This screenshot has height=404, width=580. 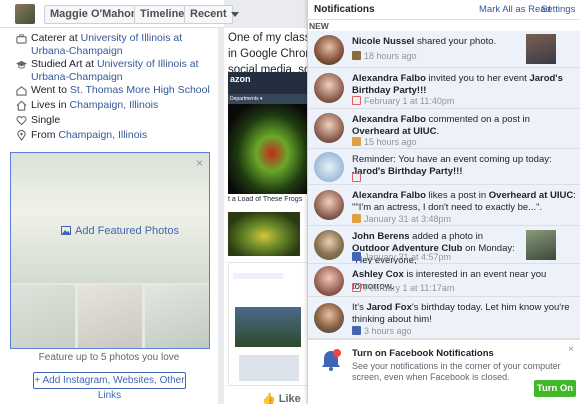 What do you see at coordinates (21, 91) in the screenshot?
I see `school-icon` at bounding box center [21, 91].